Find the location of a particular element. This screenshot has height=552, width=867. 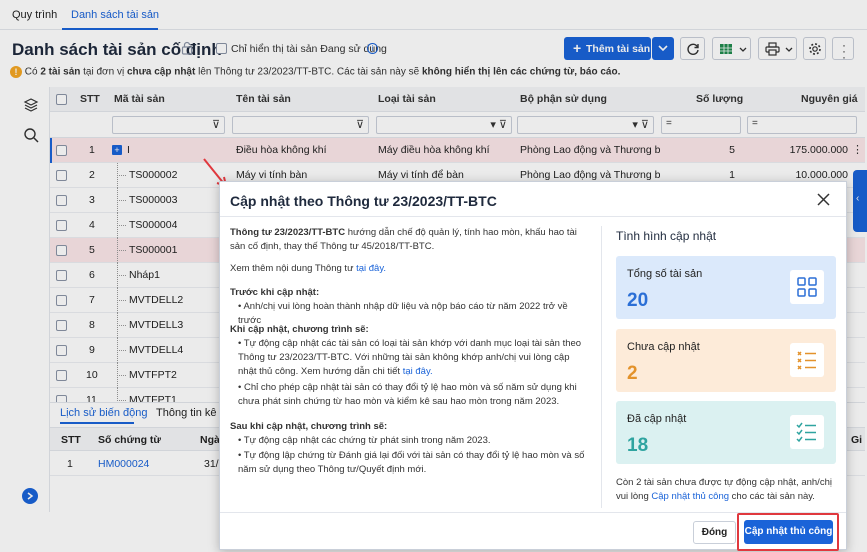

status-card: Chưa cập nhật 2 is located at coordinates (726, 360).